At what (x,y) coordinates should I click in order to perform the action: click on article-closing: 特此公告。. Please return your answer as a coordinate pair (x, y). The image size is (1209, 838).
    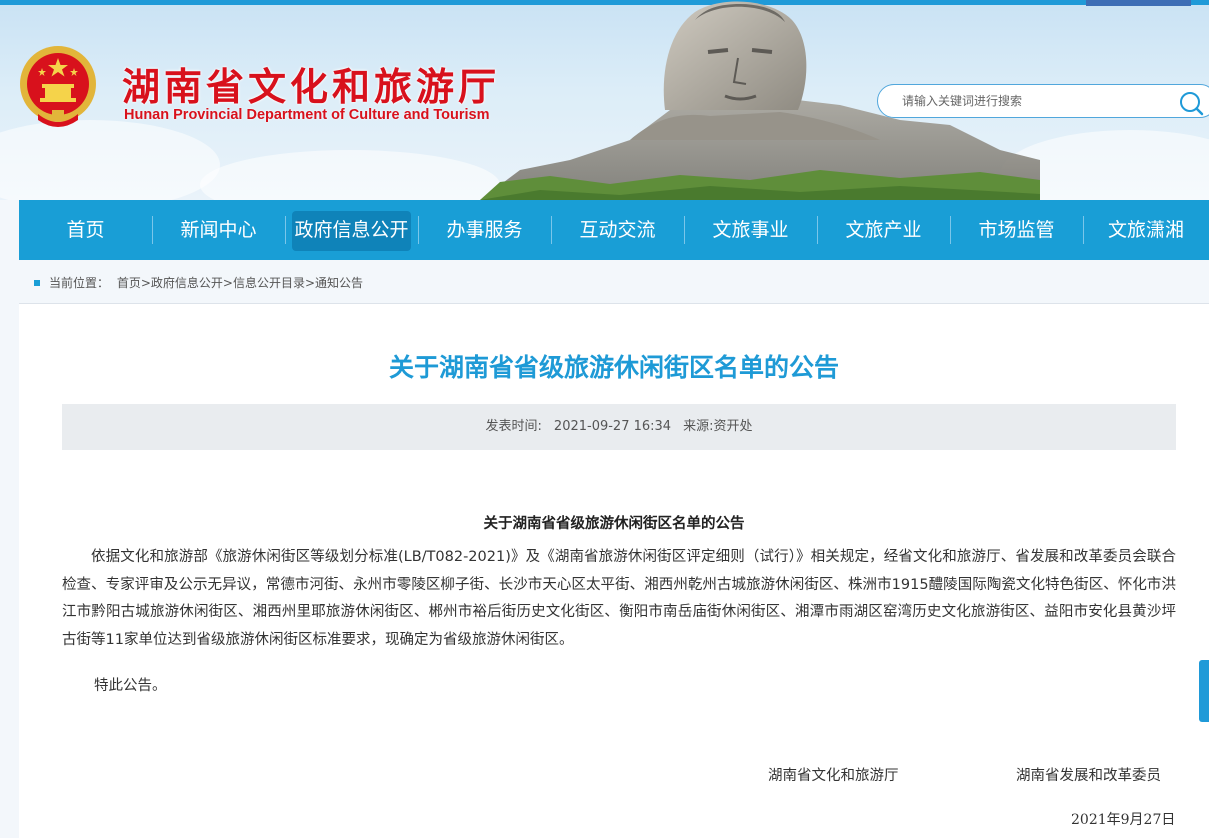
    Looking at the image, I should click on (130, 686).